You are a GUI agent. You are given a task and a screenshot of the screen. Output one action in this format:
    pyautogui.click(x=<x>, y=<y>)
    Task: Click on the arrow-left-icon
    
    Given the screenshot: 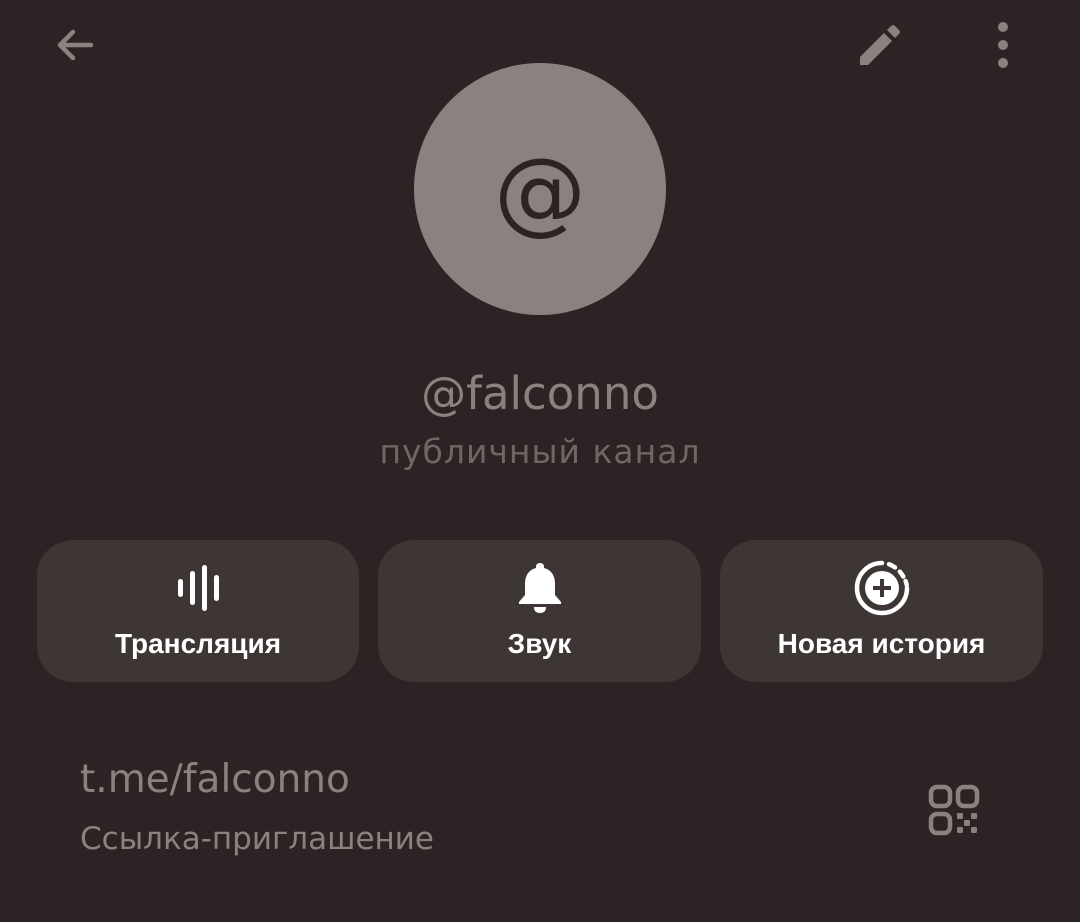 What is the action you would take?
    pyautogui.click(x=75, y=45)
    